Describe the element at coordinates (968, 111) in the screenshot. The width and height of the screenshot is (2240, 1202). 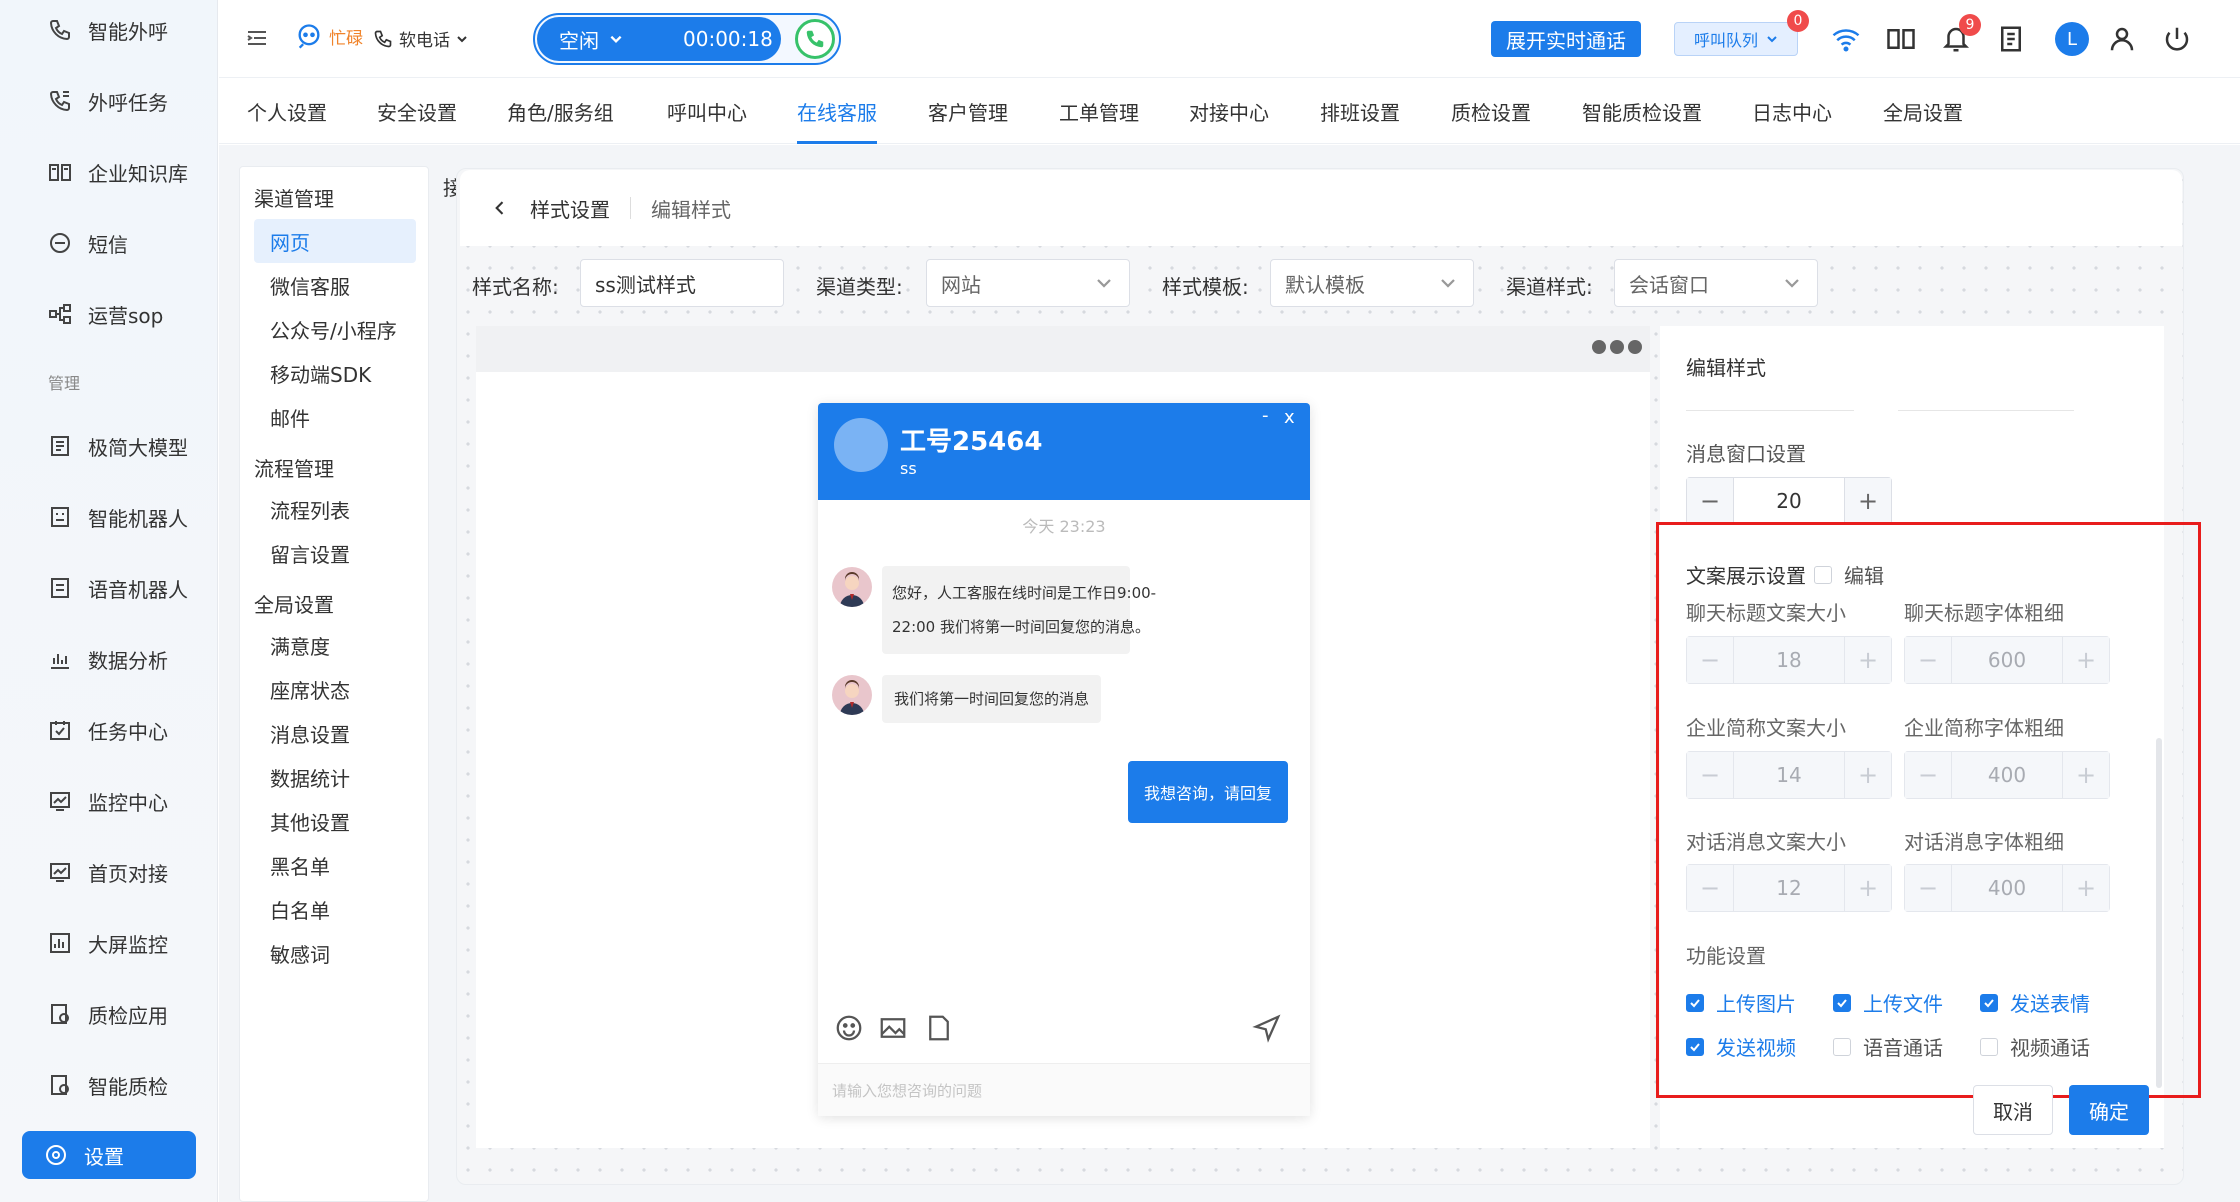
I see `tab-customer: 客户管理` at that location.